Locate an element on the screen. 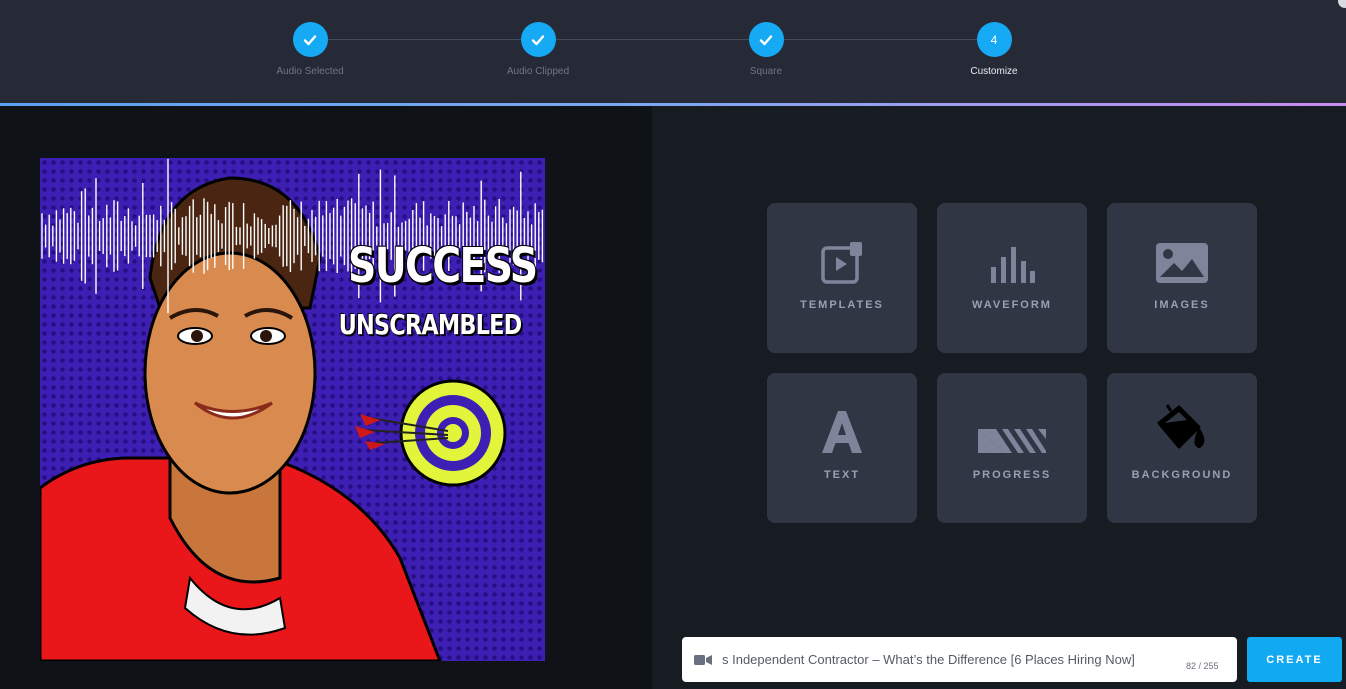 This screenshot has height=689, width=1346. images-tool: IMAGES is located at coordinates (1182, 278).